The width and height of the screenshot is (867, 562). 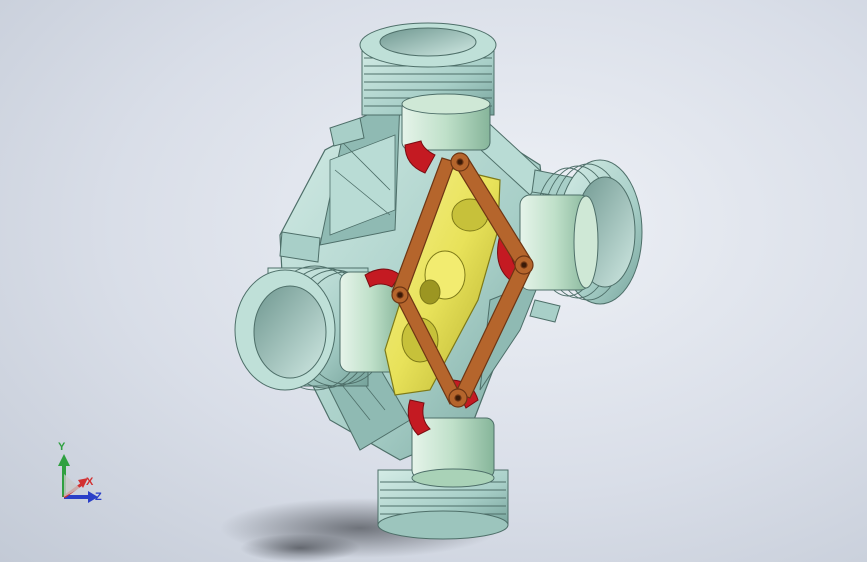 I want to click on triad-y-label: Y, so click(x=62, y=447).